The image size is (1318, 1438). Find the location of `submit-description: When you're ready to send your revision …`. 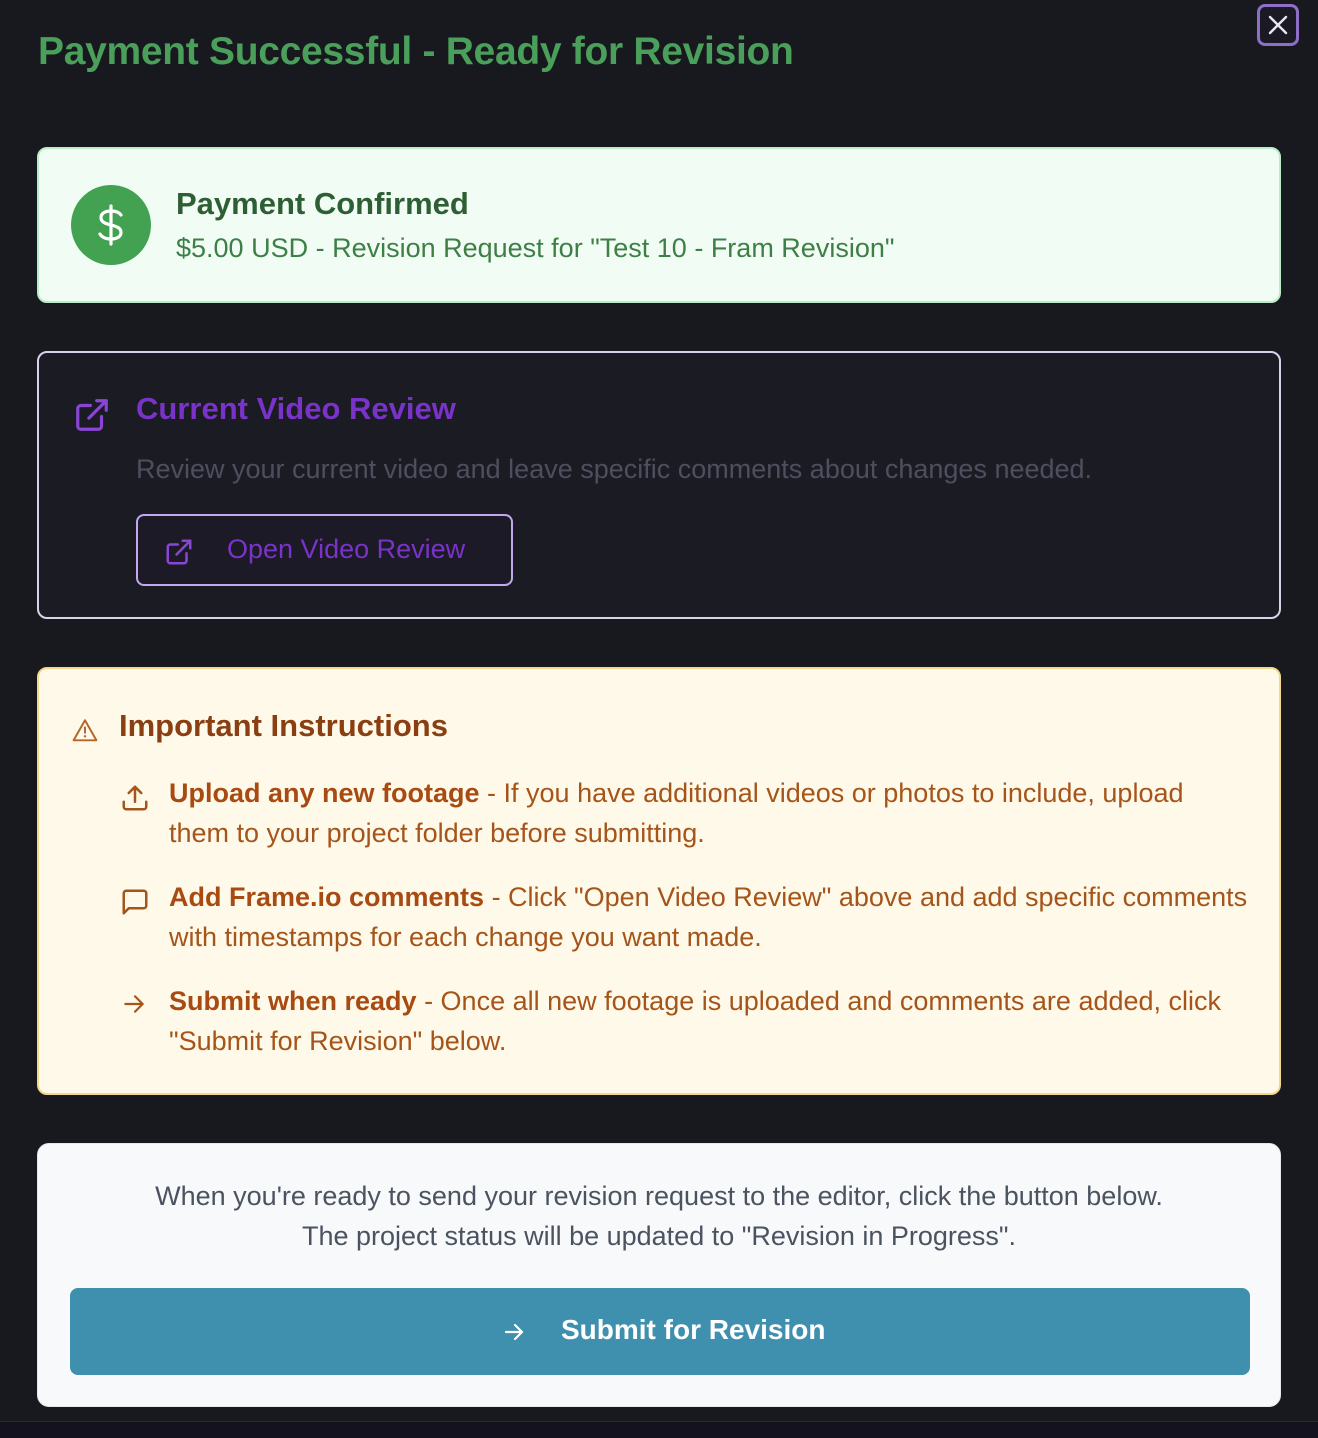

submit-description: When you're ready to send your revision … is located at coordinates (659, 1216).